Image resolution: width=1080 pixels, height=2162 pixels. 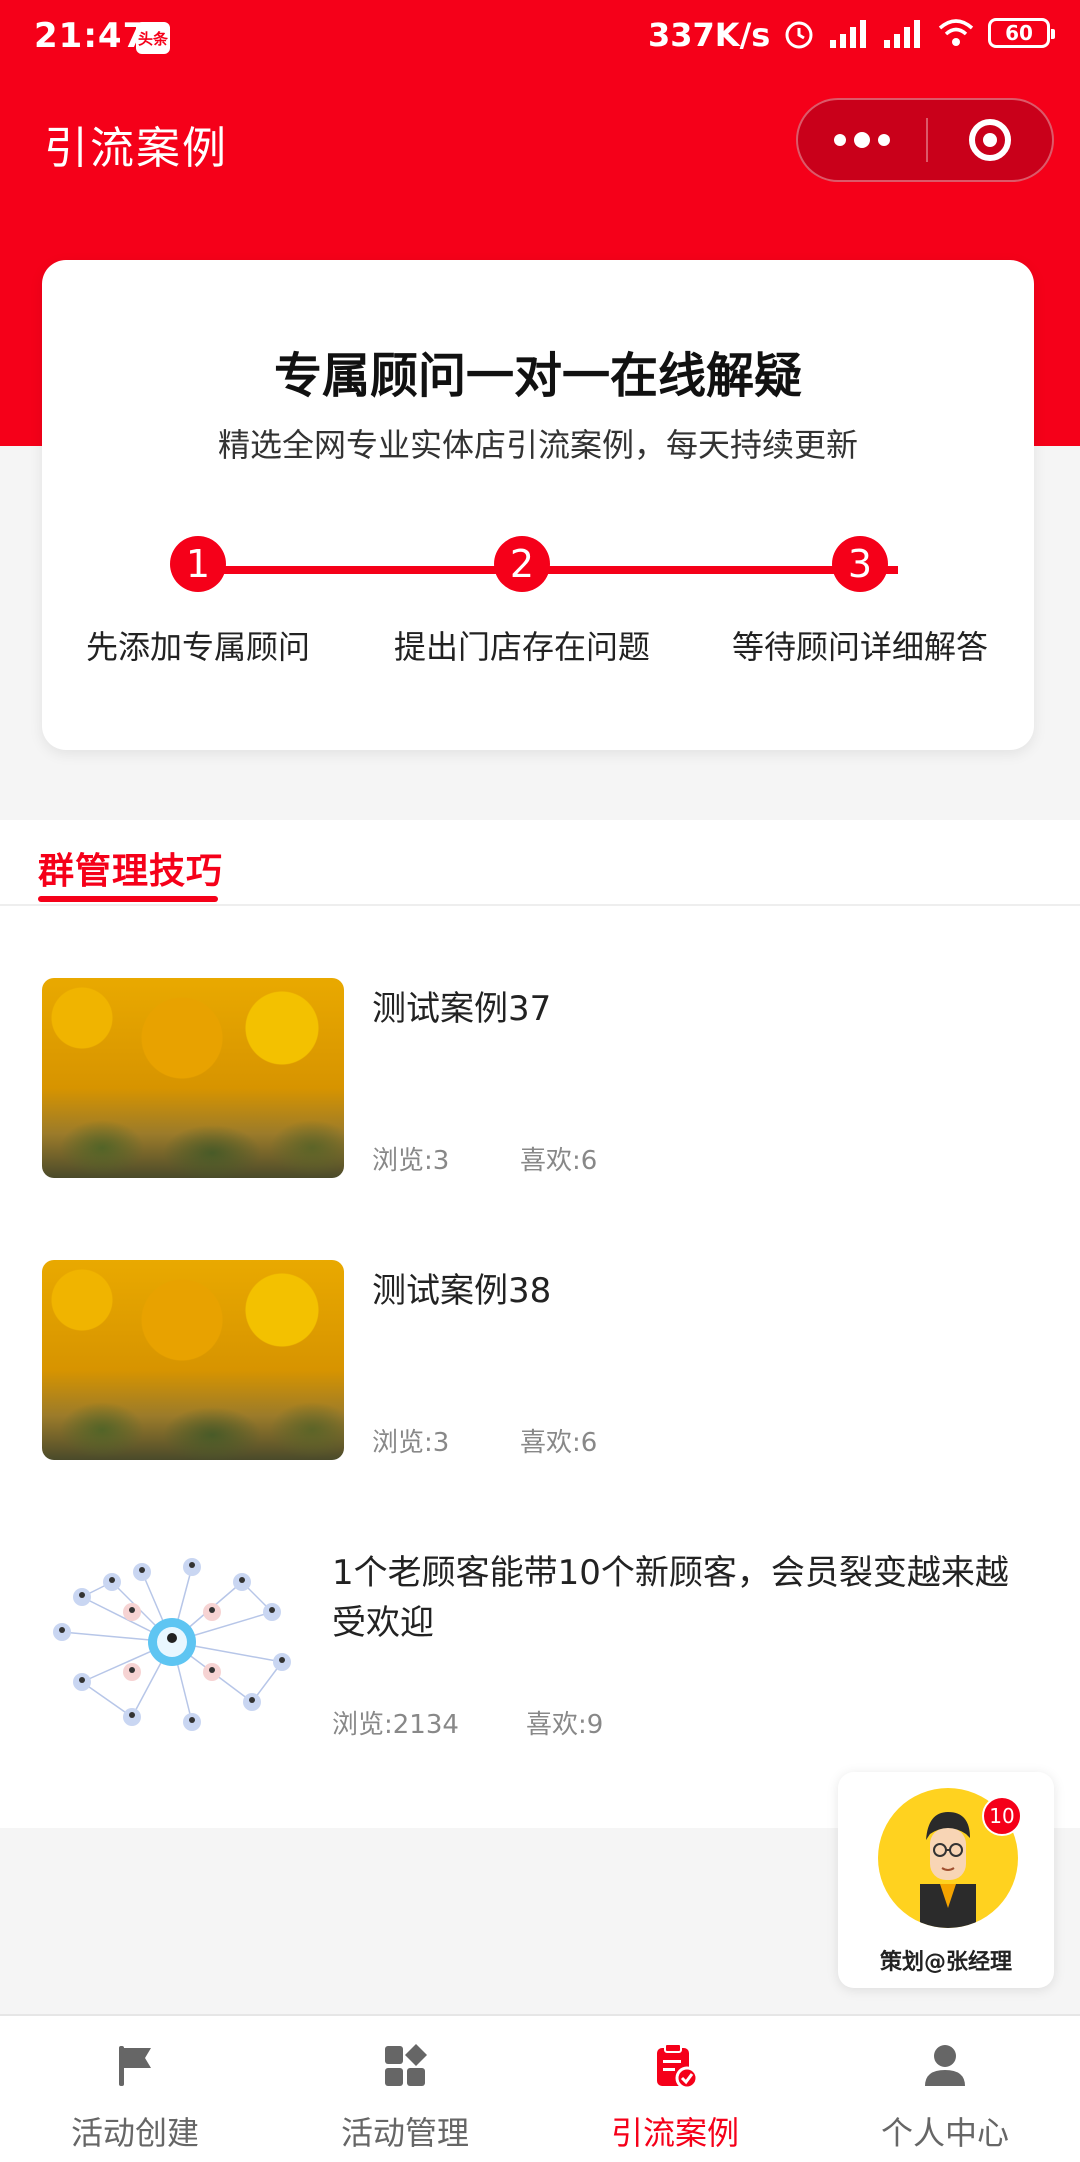 I want to click on tab-lead-cases: 引流案例, so click(x=675, y=2089).